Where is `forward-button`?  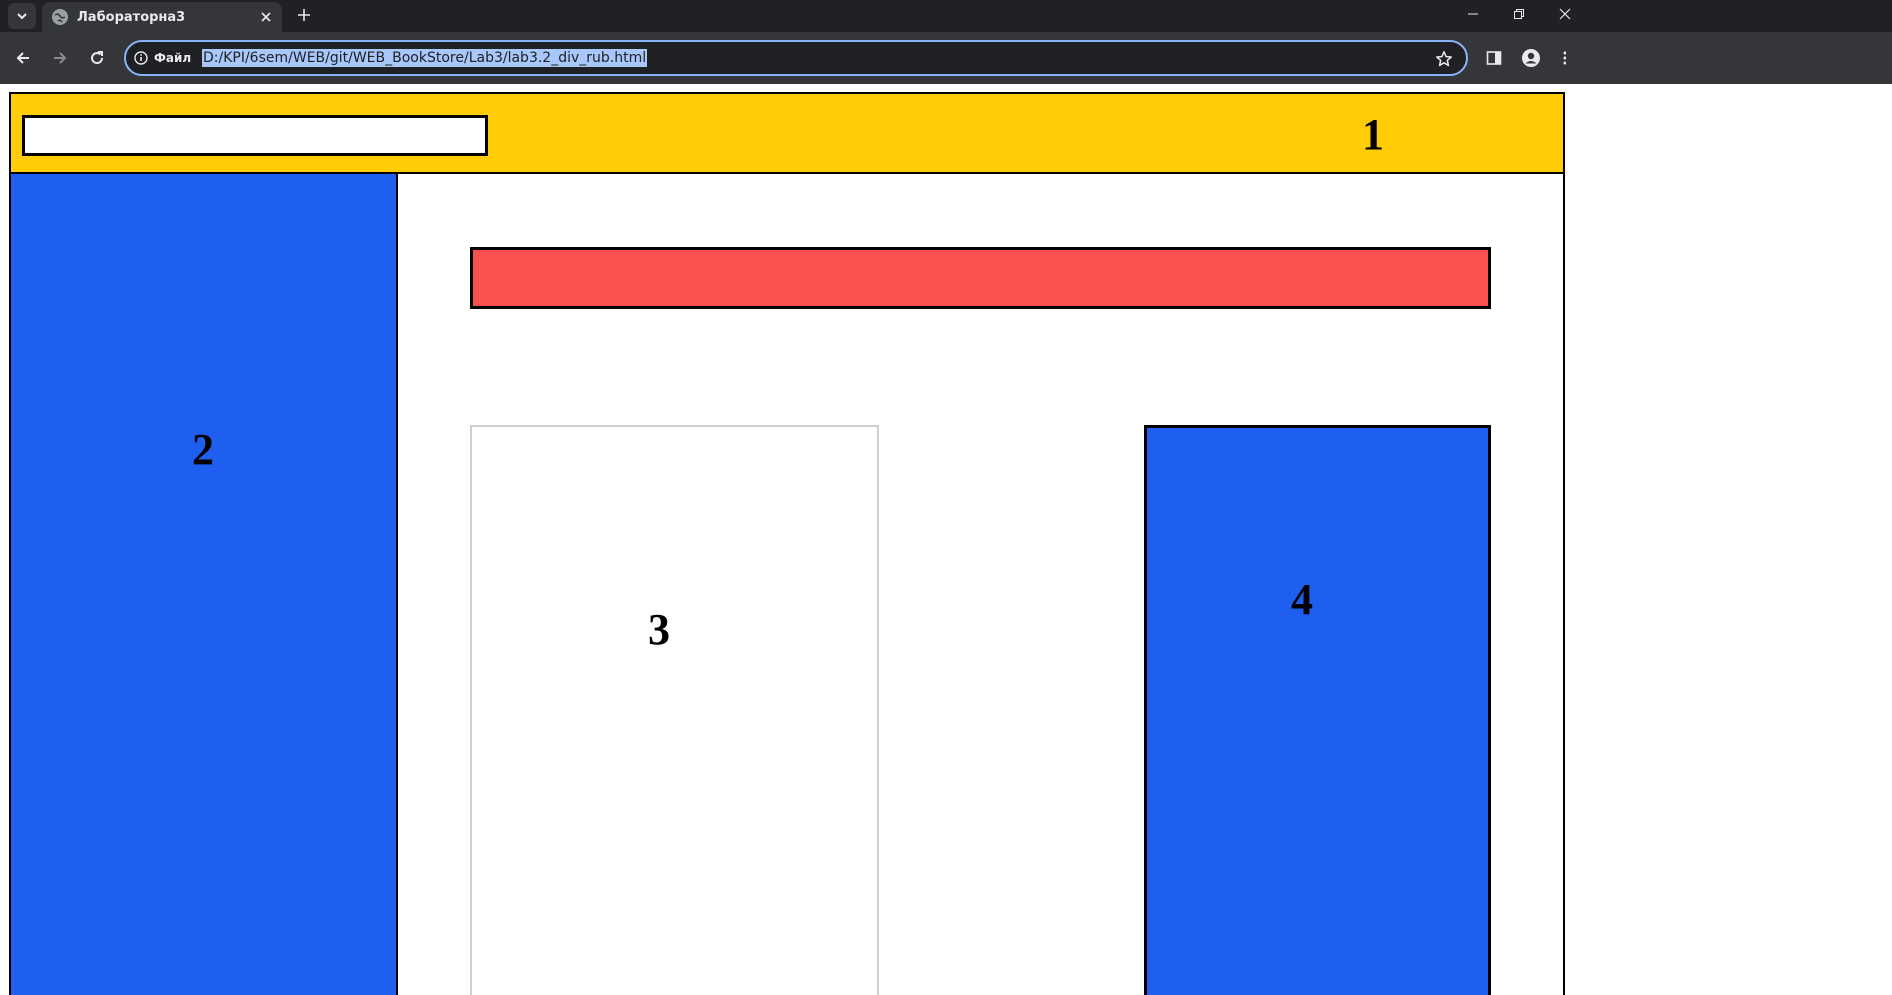 forward-button is located at coordinates (60, 58).